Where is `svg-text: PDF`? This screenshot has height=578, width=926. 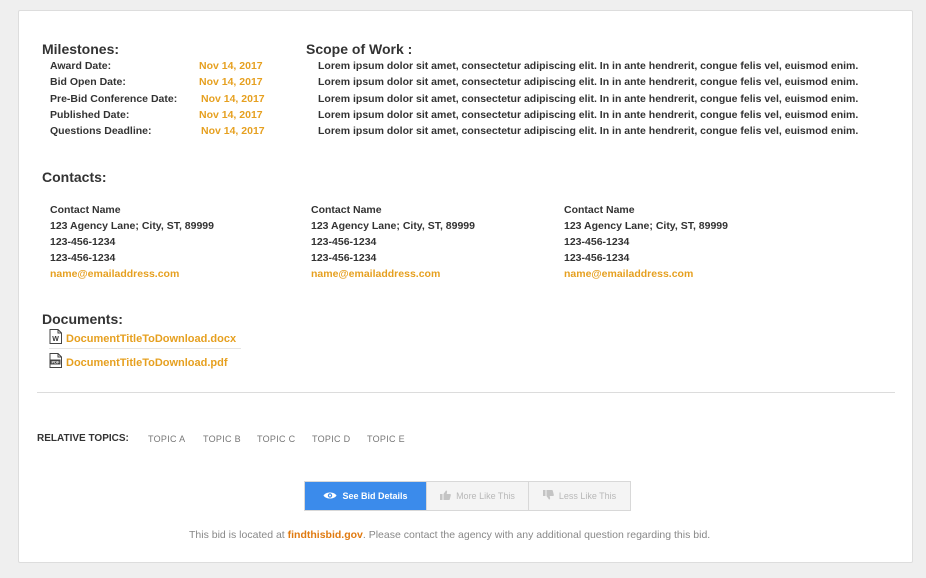
svg-text: PDF is located at coordinates (56, 362).